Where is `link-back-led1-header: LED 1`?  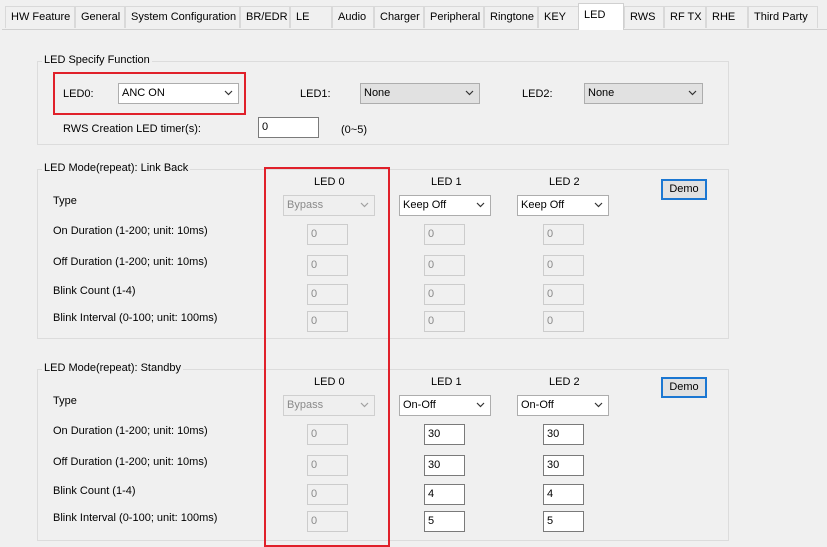 link-back-led1-header: LED 1 is located at coordinates (446, 182).